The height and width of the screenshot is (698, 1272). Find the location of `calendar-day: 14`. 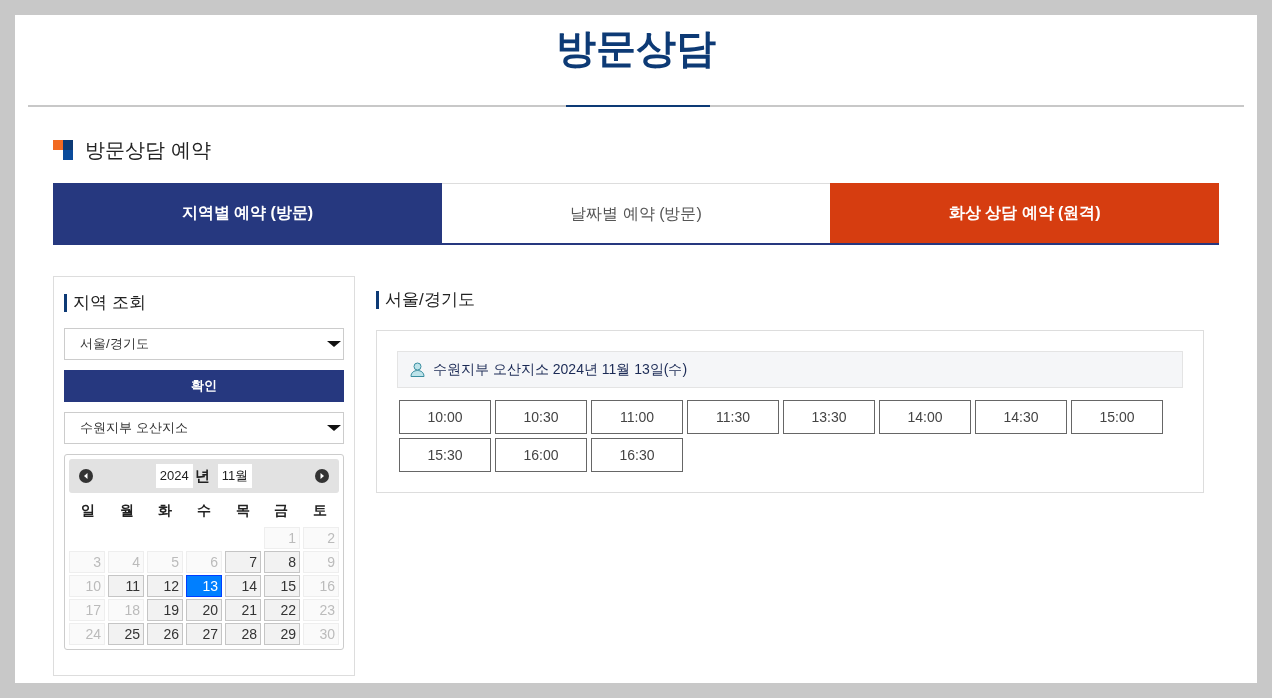

calendar-day: 14 is located at coordinates (243, 586).